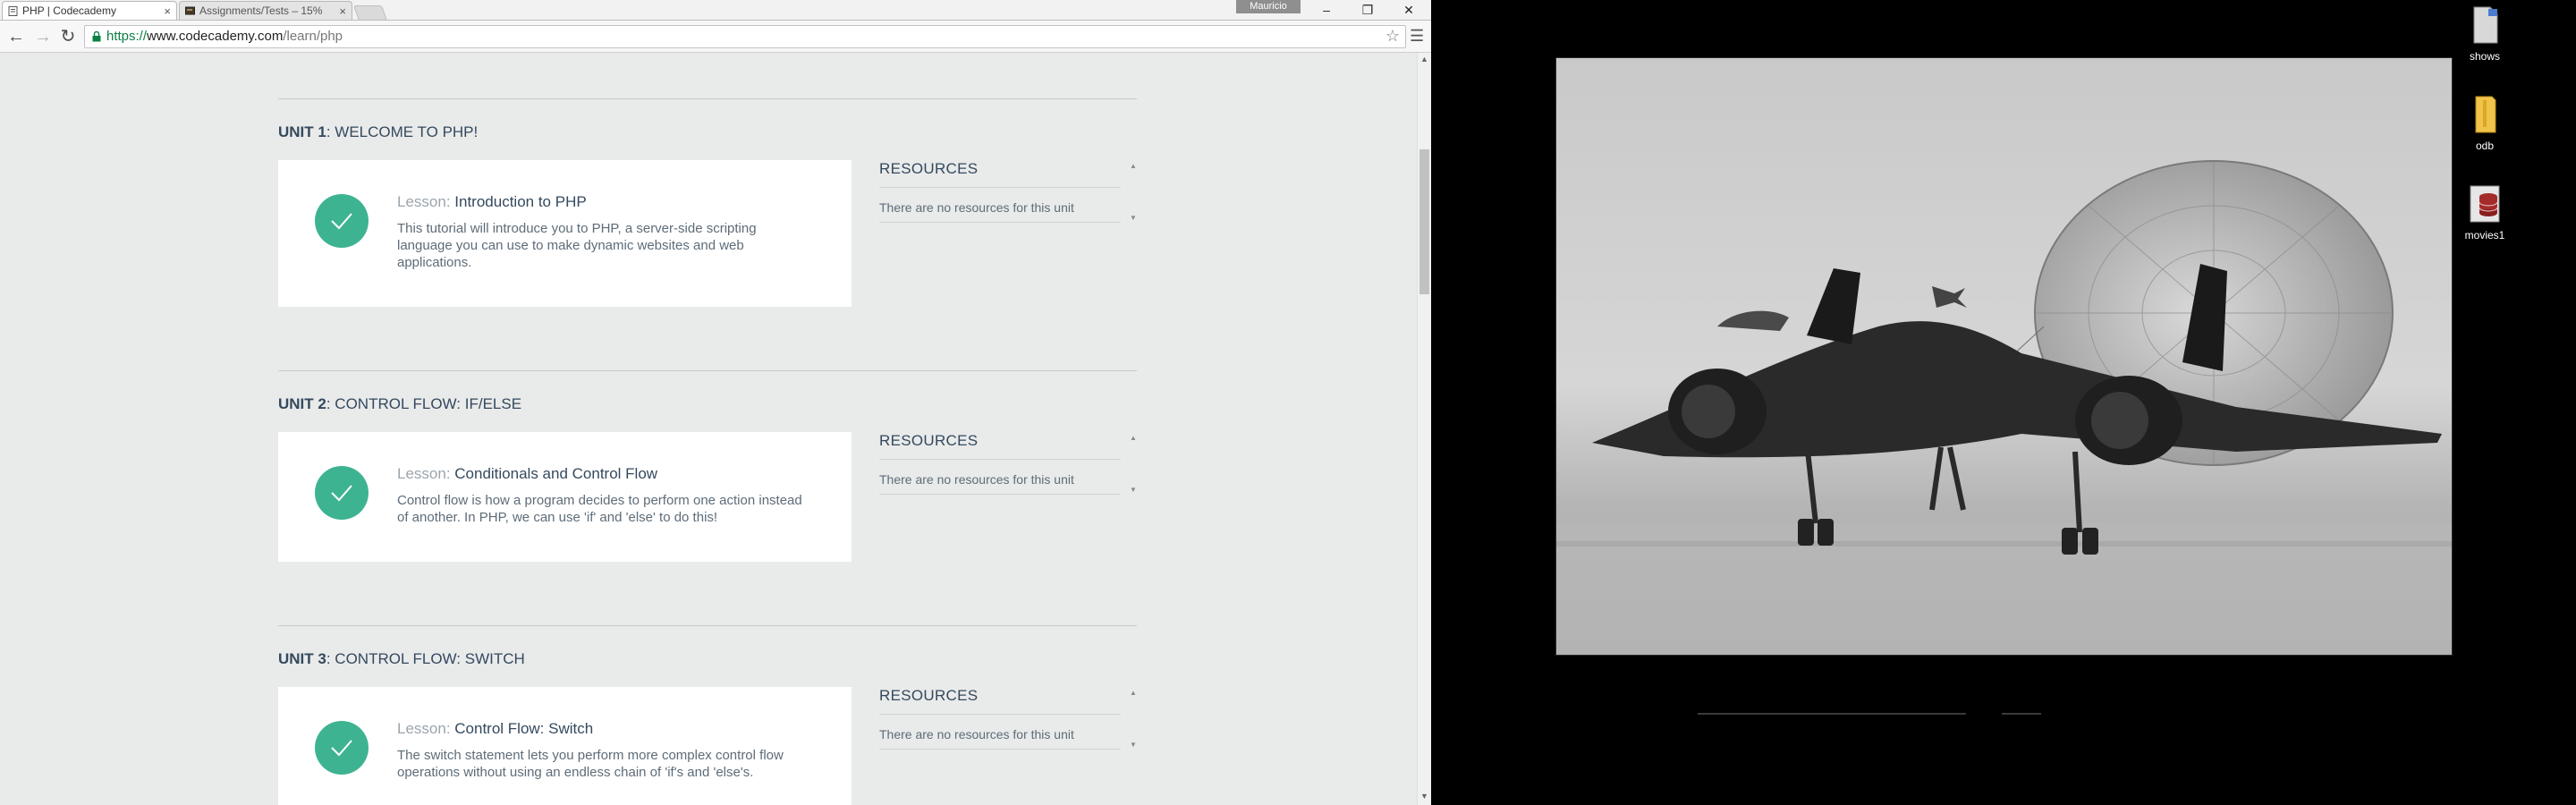 This screenshot has width=2576, height=805. I want to click on unit-title: UNIT 1: WELCOME TO PHP!, so click(378, 132).